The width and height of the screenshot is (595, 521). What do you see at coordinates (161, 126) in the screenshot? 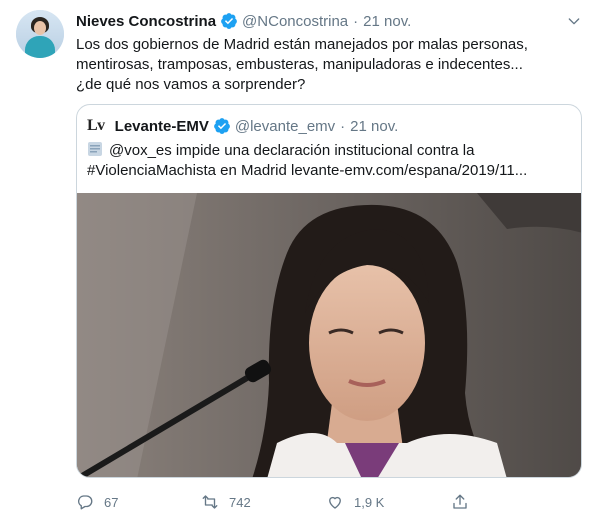
I see `quoted-author-name: Levante-EMV` at bounding box center [161, 126].